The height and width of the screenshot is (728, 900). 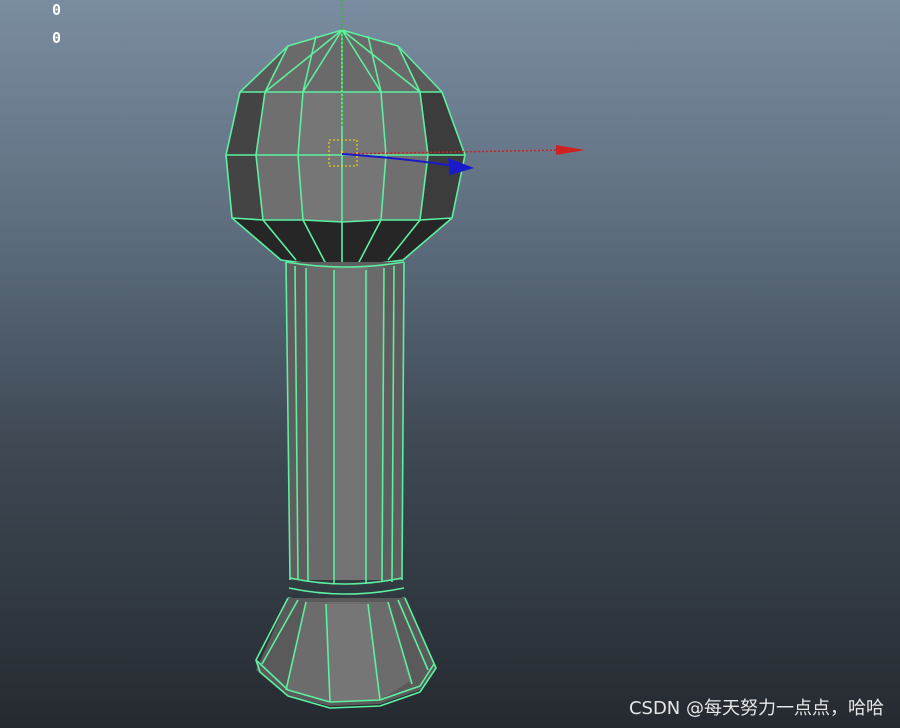 I want to click on flared-base, so click(x=346, y=653).